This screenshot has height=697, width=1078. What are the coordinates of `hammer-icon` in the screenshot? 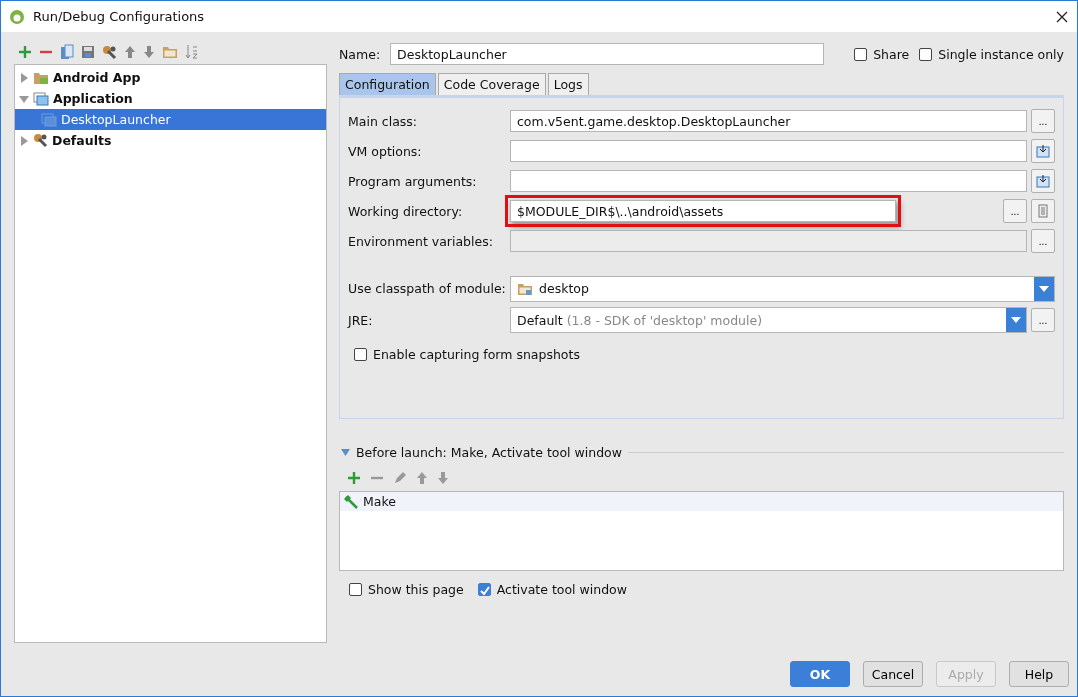 It's located at (351, 501).